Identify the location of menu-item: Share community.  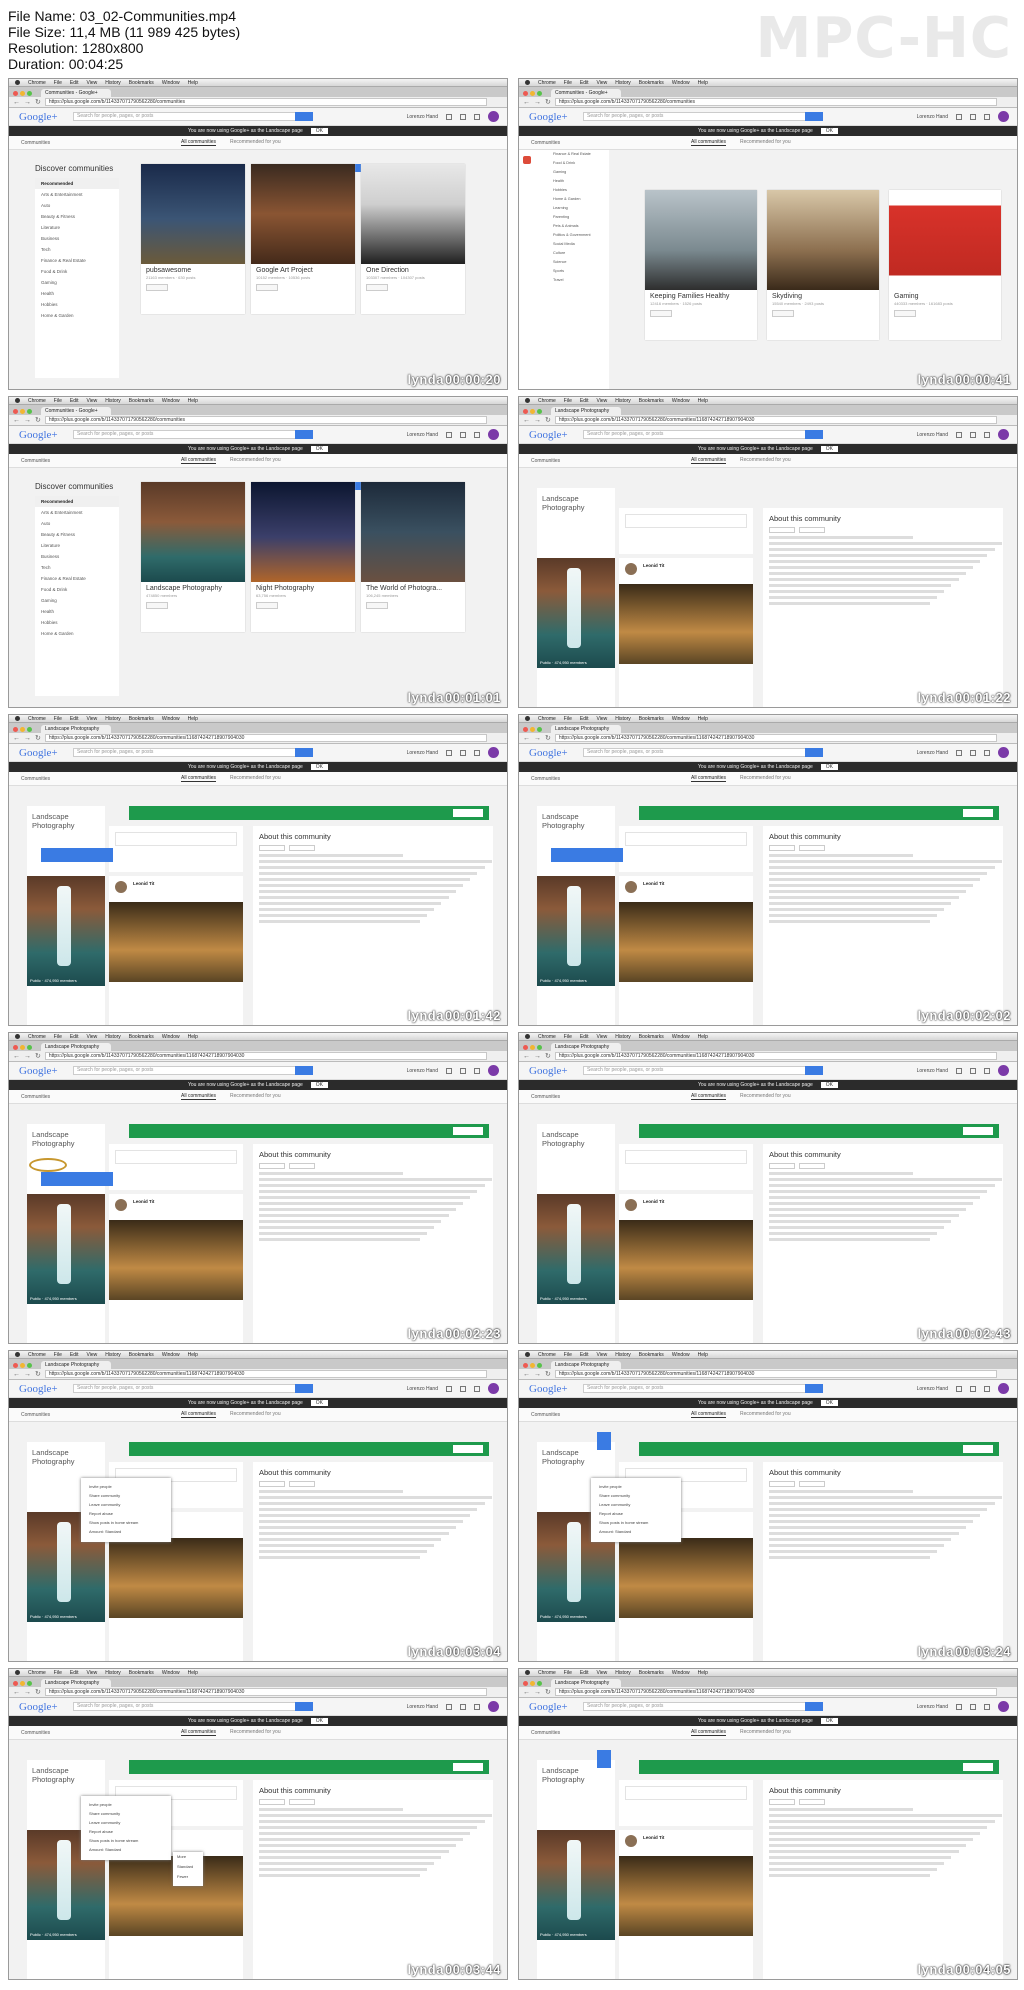
(636, 1495).